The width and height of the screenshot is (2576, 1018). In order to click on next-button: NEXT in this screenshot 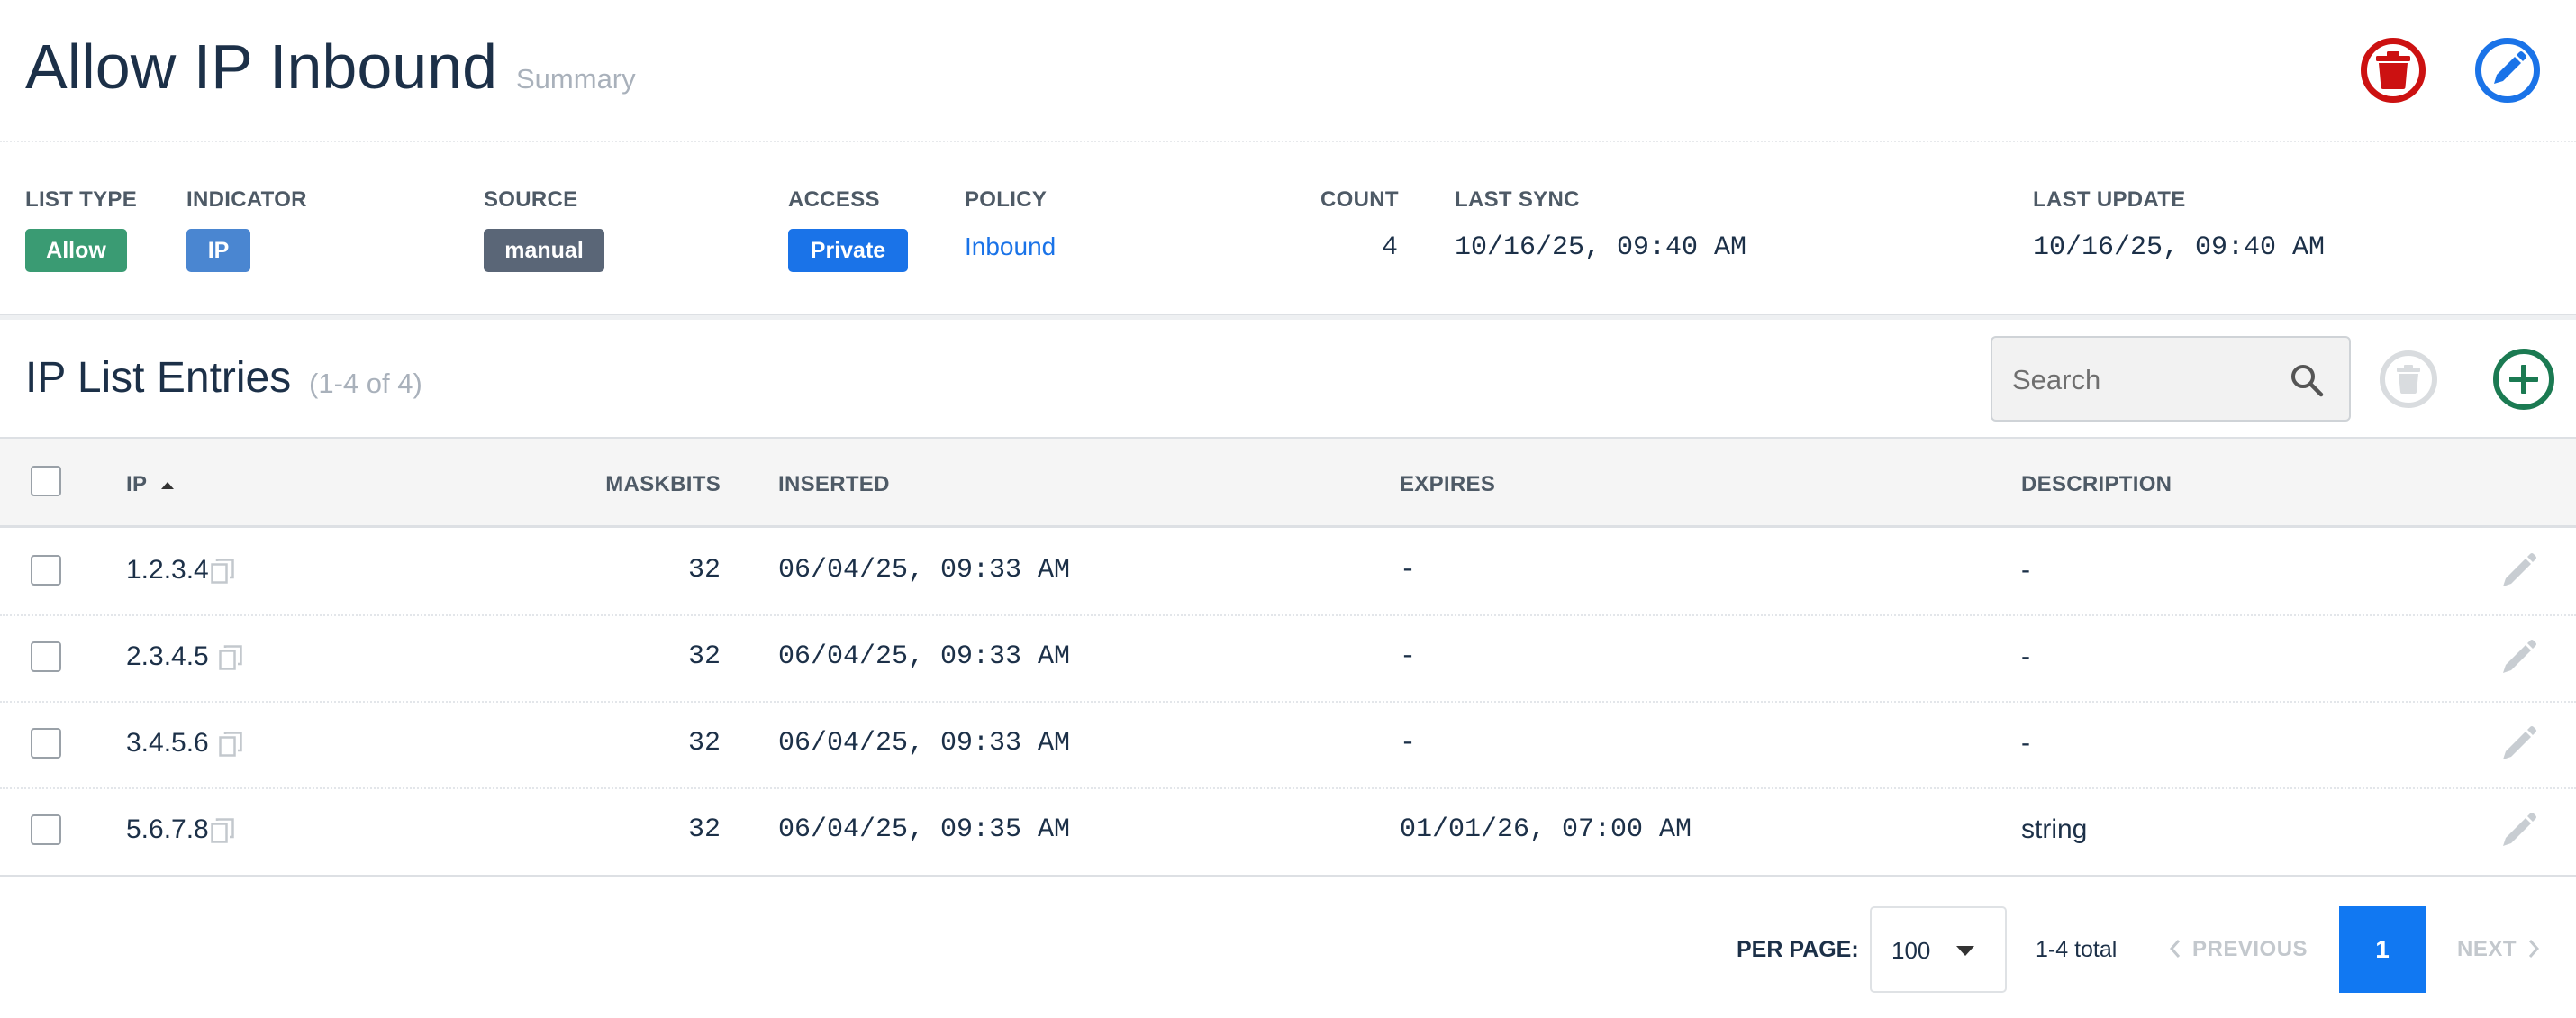, I will do `click(2498, 950)`.